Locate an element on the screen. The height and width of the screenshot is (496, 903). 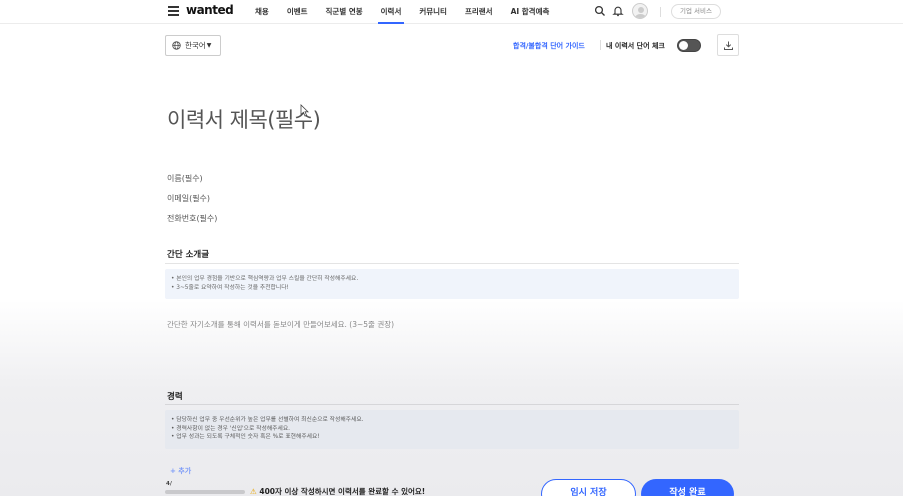
phone-input: 전화번호(필수) is located at coordinates (192, 218).